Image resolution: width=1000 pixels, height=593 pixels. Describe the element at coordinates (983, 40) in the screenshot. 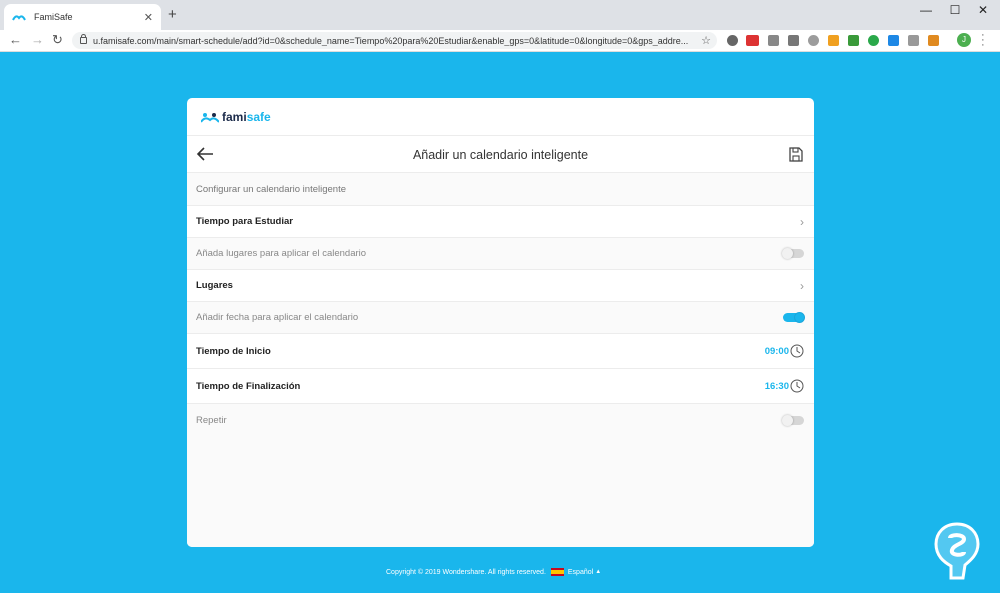

I see `browser-menu-icon: · · ·` at that location.